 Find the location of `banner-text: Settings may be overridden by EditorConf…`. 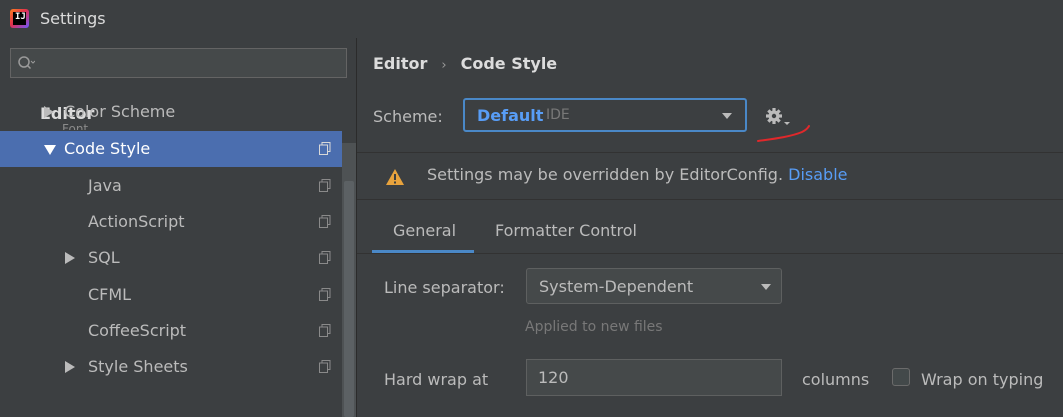

banner-text: Settings may be overridden by EditorConf… is located at coordinates (605, 174).